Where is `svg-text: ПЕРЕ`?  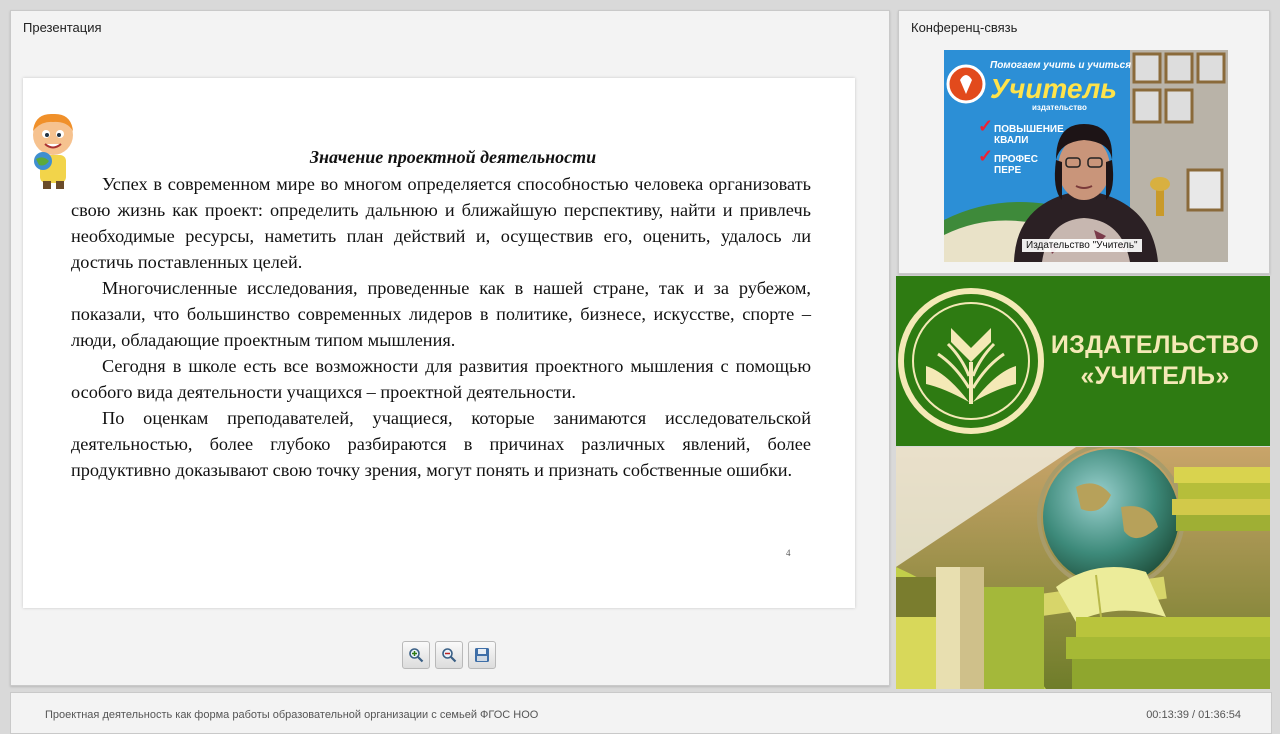
svg-text: ПЕРЕ is located at coordinates (1008, 170).